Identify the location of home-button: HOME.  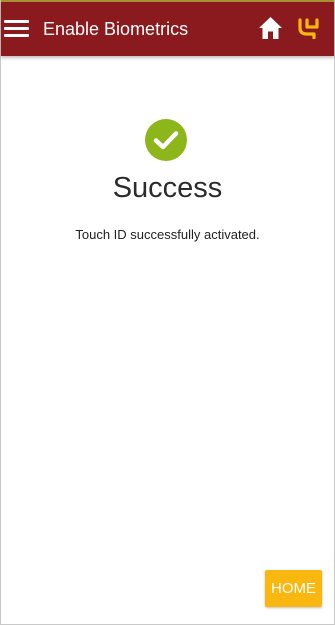
(293, 588).